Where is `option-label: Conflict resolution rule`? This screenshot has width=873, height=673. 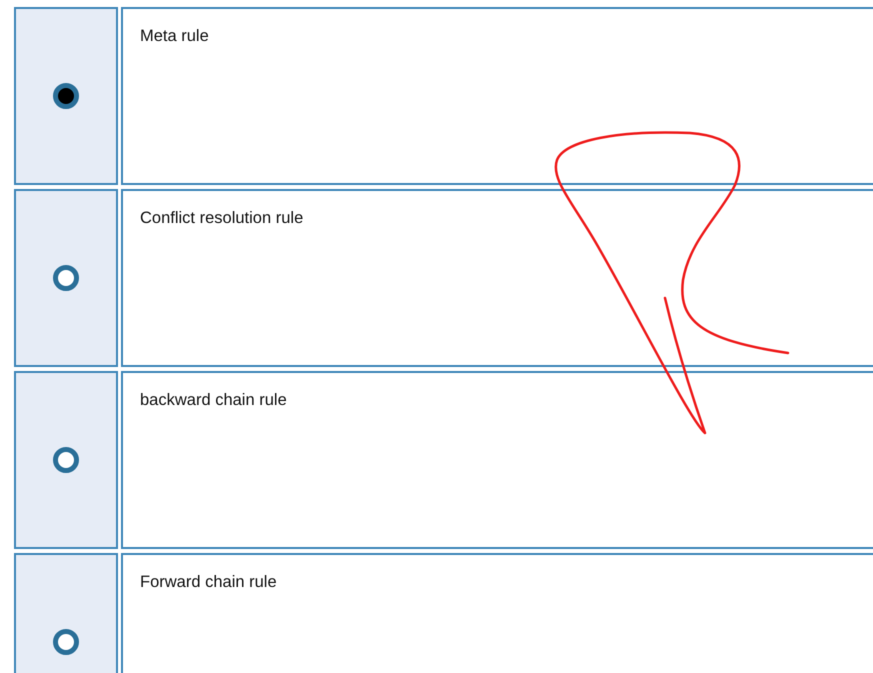
option-label: Conflict resolution rule is located at coordinates (222, 218).